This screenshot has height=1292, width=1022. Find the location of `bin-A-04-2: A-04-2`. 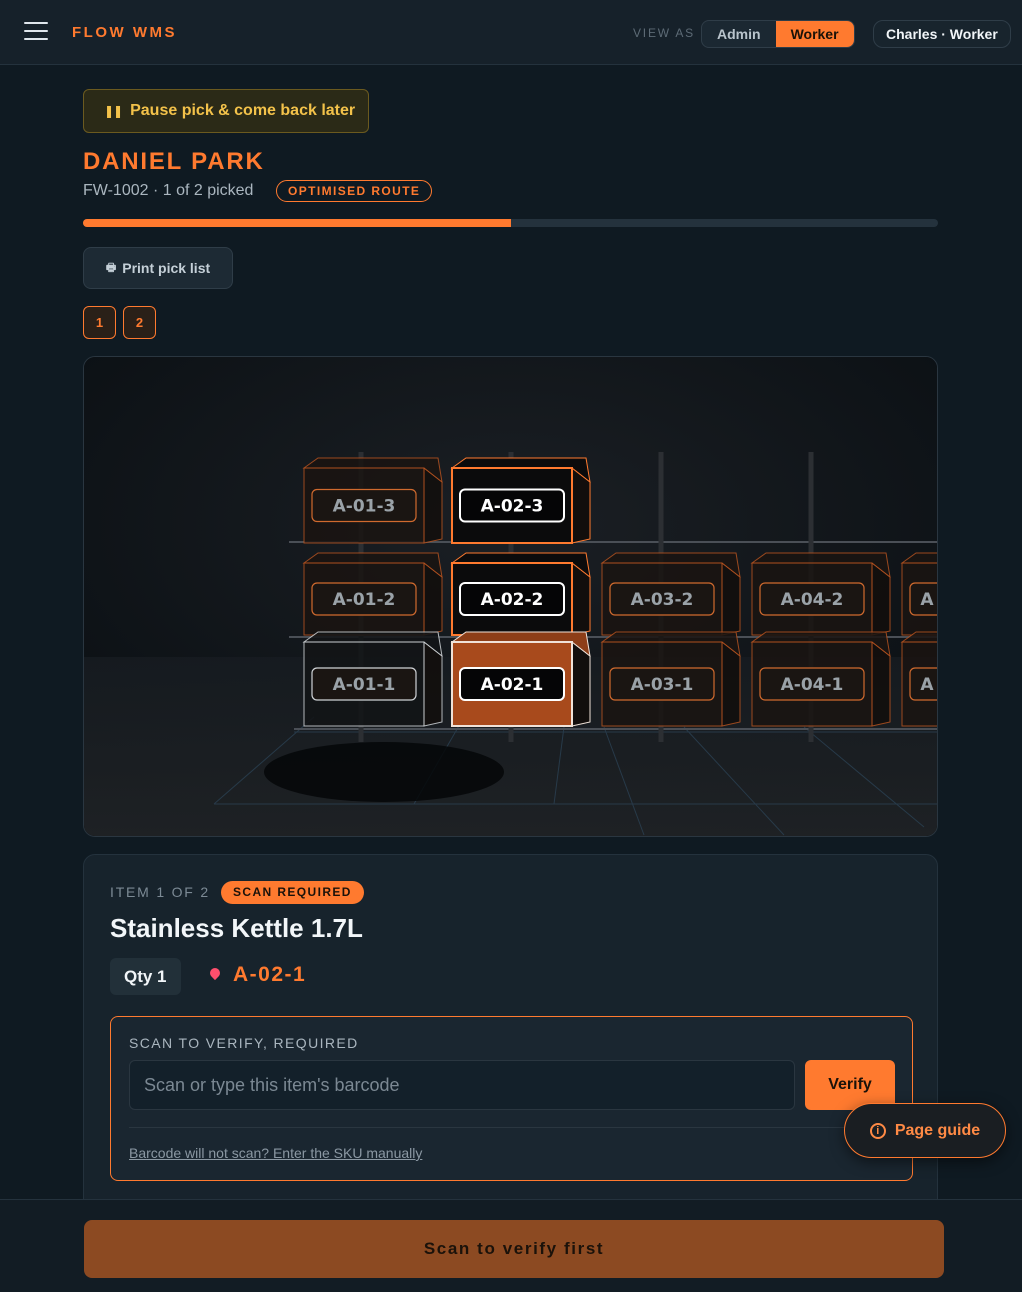

bin-A-04-2: A-04-2 is located at coordinates (820, 594).